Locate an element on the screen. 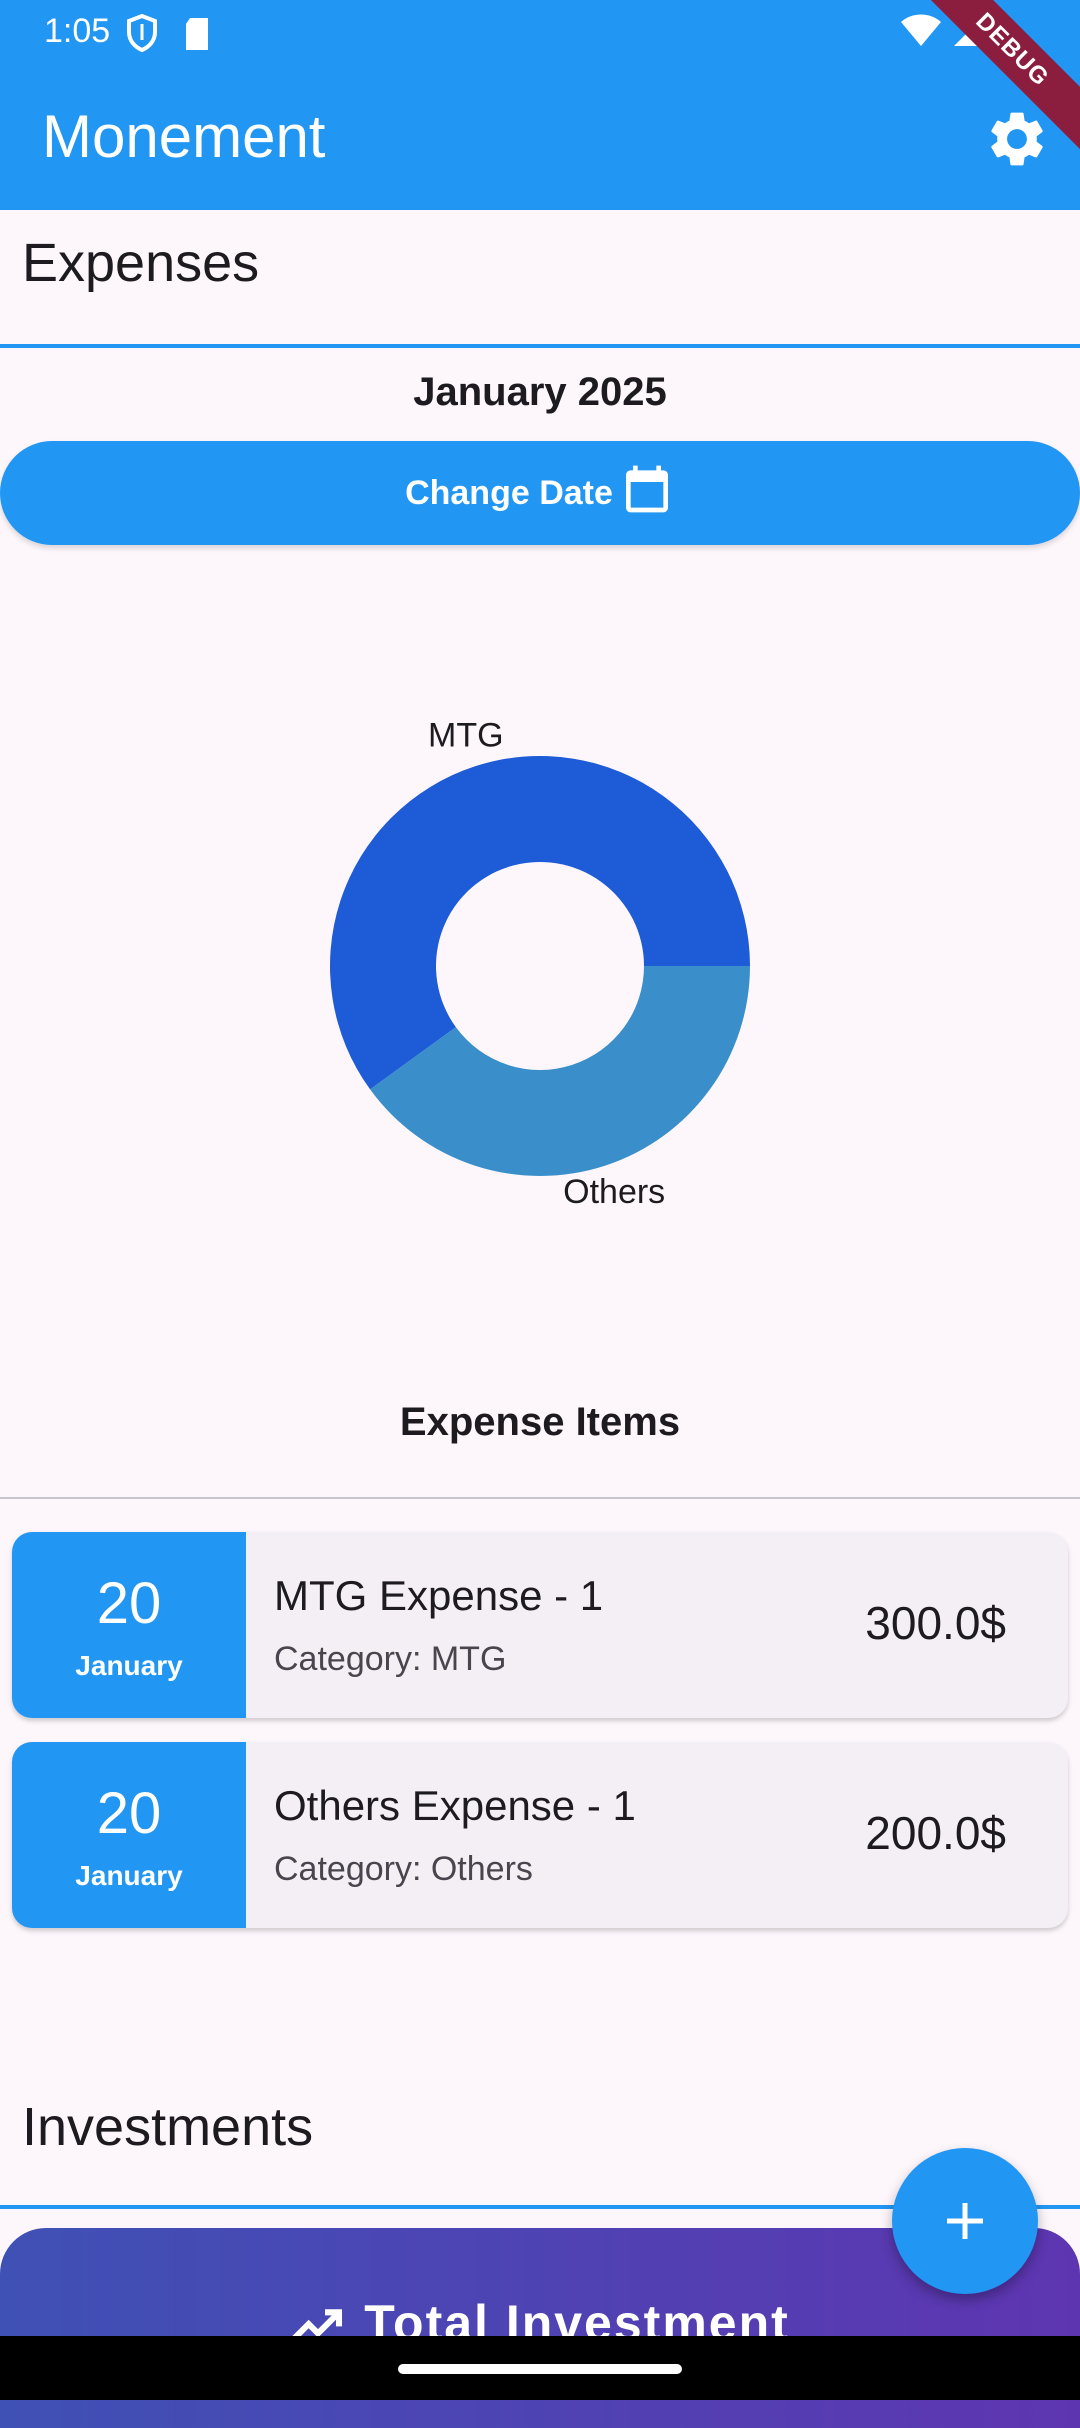 Image resolution: width=1080 pixels, height=2428 pixels. sd-card-icon is located at coordinates (197, 34).